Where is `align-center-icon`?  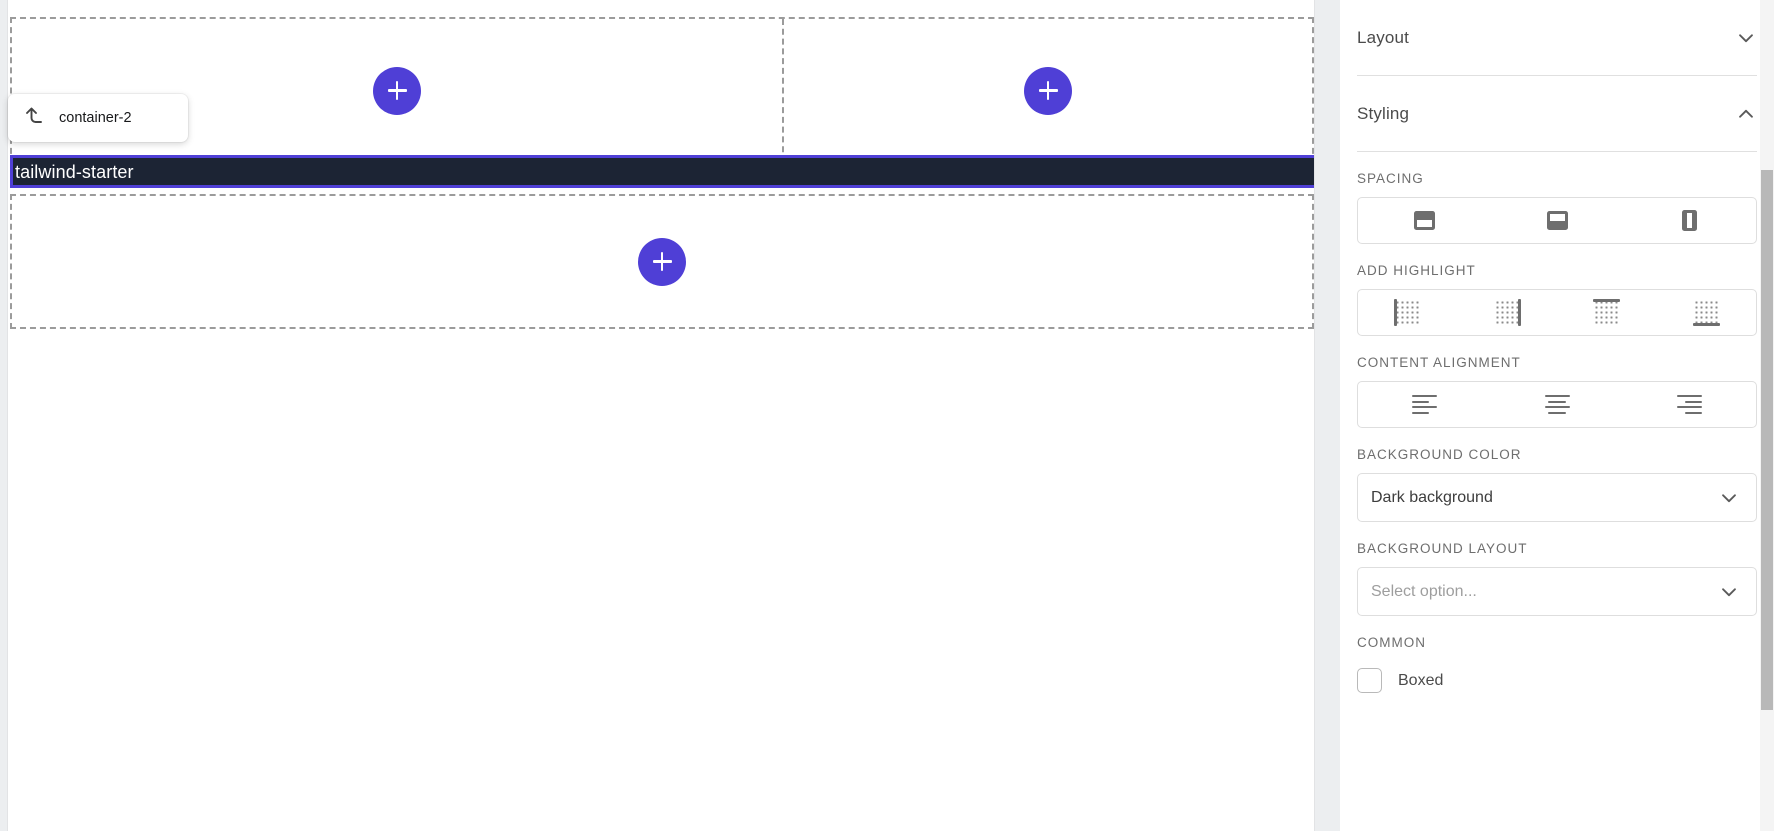 align-center-icon is located at coordinates (1557, 404).